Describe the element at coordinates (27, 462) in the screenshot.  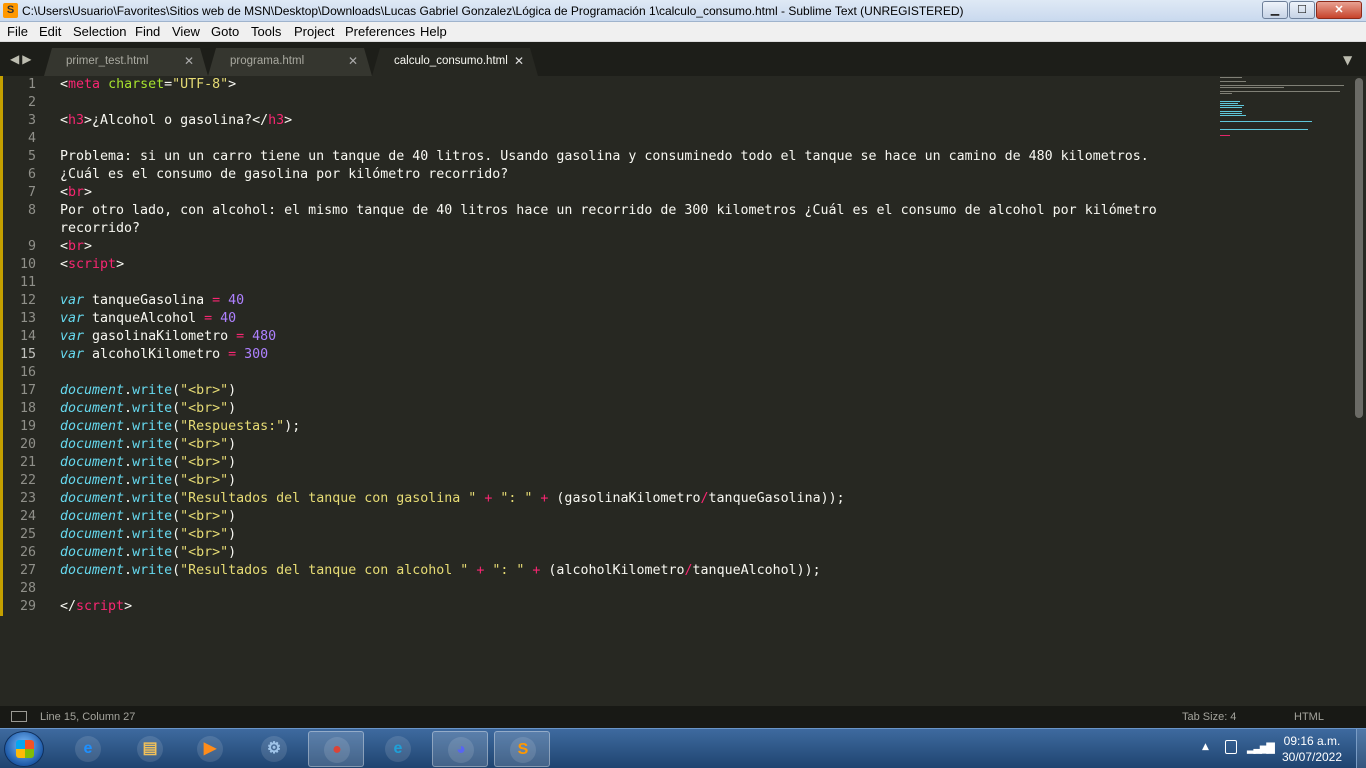
I see `line-number: 21` at that location.